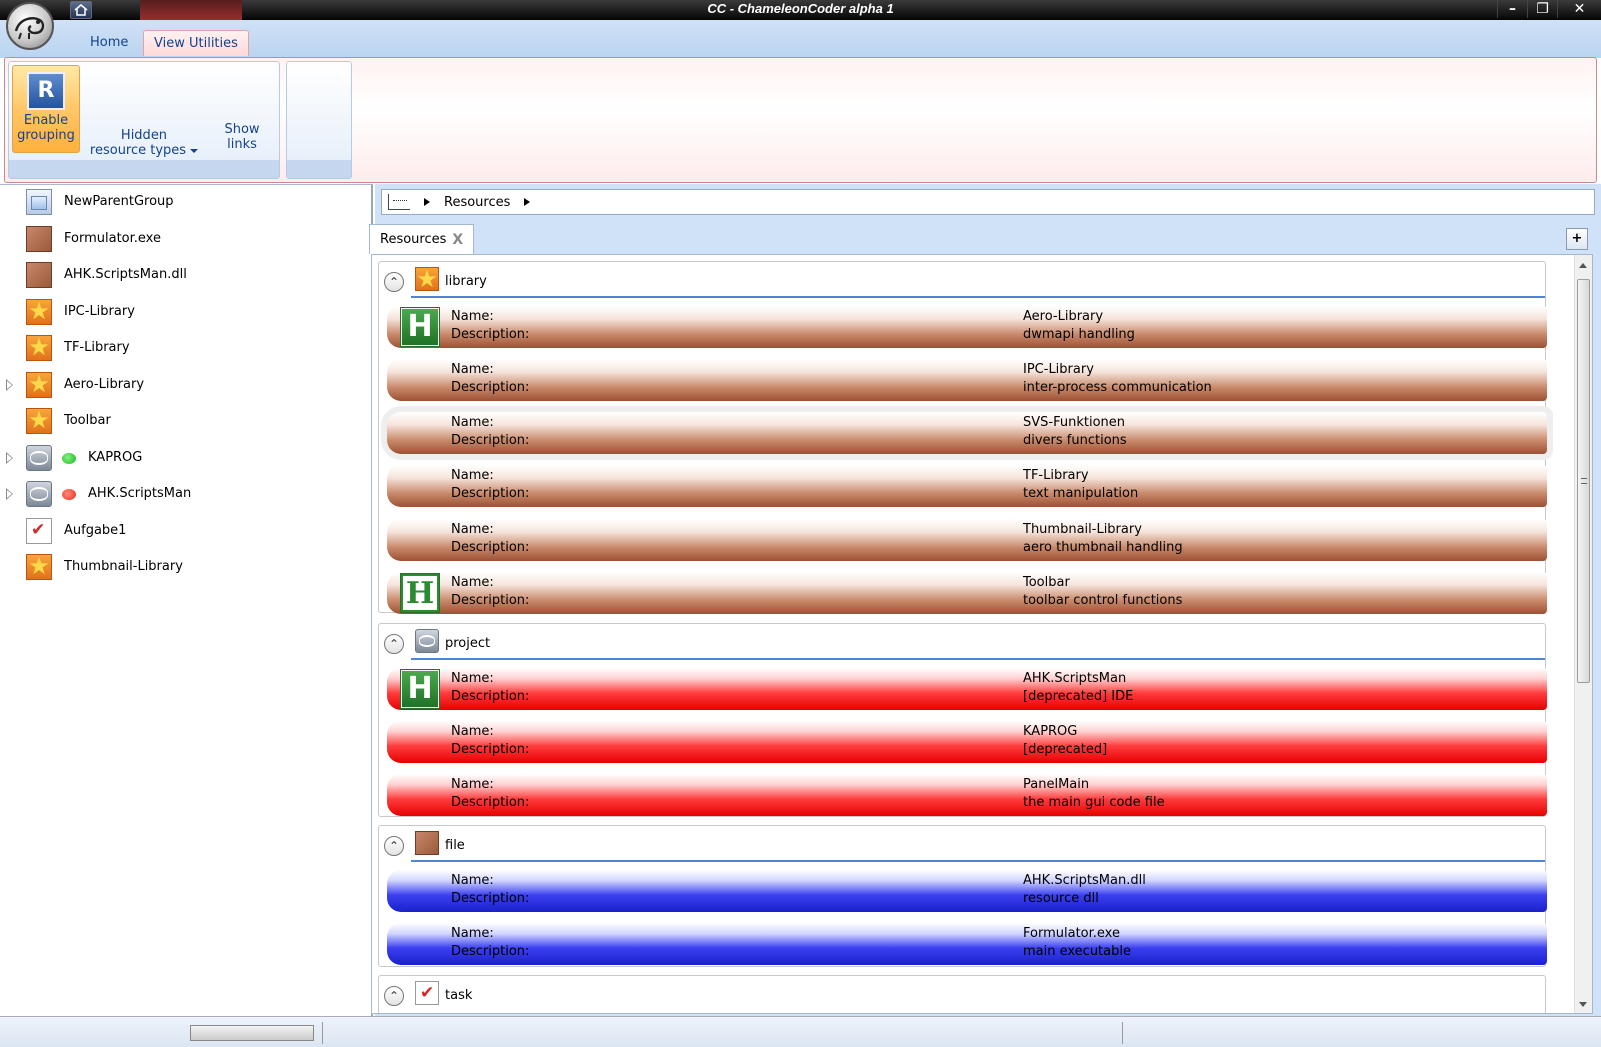 The width and height of the screenshot is (1601, 1047). I want to click on tree-item: KAPROG, so click(185, 458).